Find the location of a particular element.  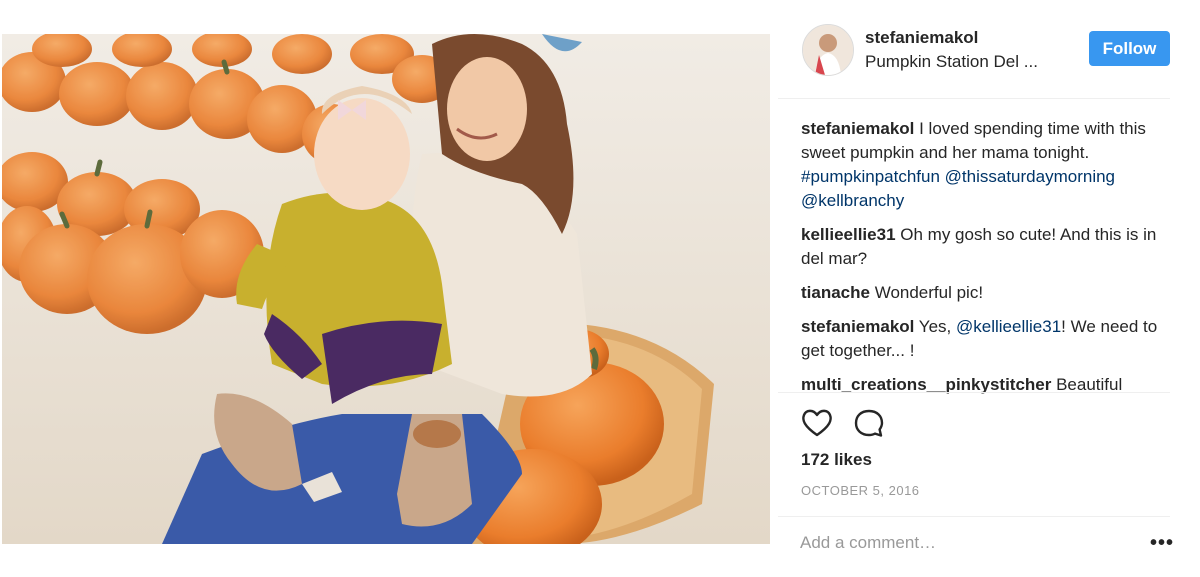

post-author-username: stefaniemakol is located at coordinates (921, 38).